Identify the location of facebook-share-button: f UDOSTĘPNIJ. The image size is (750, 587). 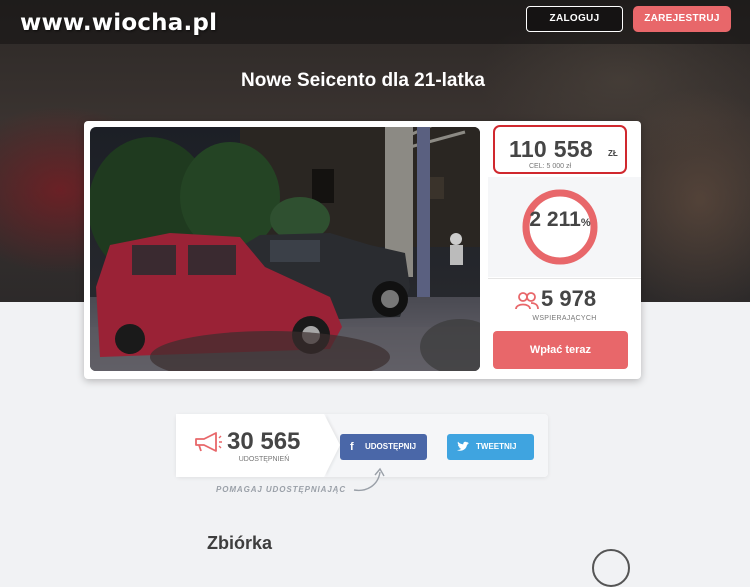
(383, 447).